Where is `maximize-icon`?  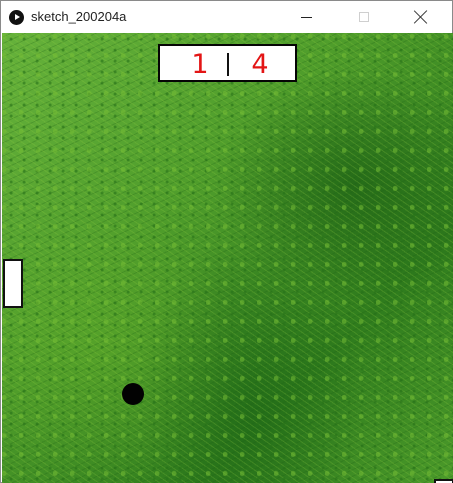
maximize-icon is located at coordinates (364, 17).